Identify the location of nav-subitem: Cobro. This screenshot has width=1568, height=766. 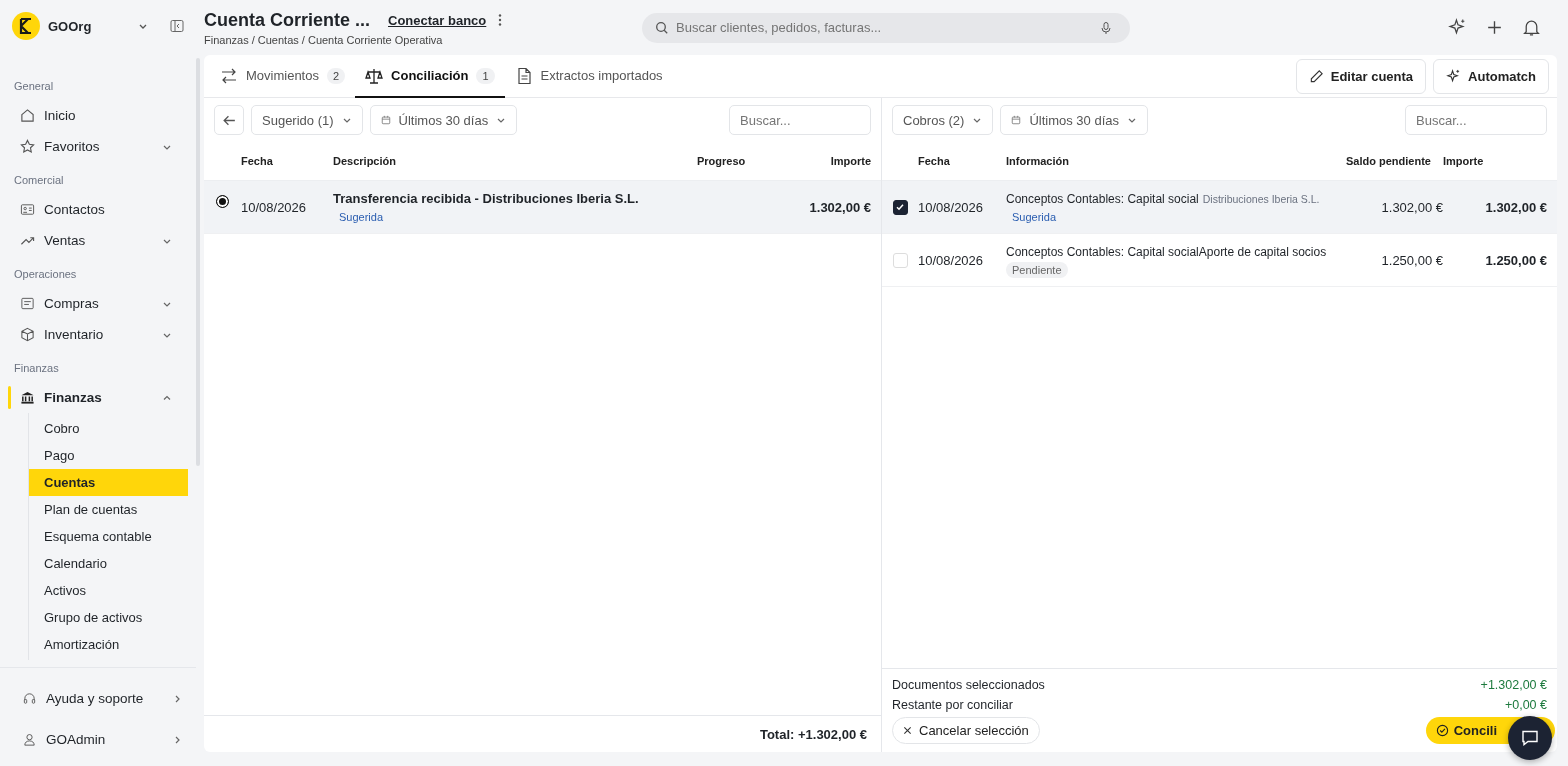
(108, 428).